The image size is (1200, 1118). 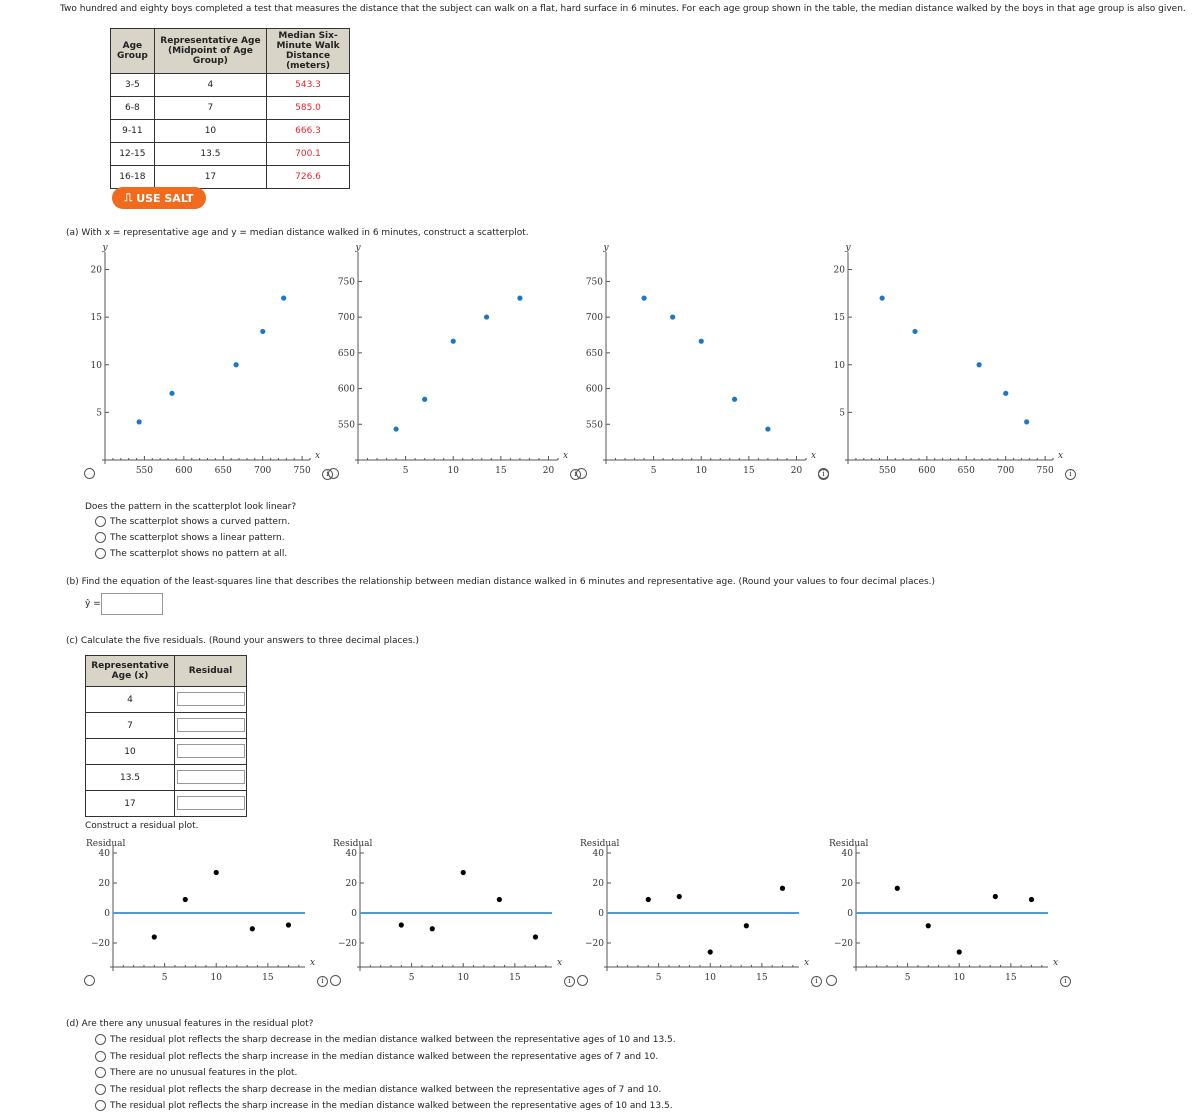 I want to click on x-tick-label: 550, so click(x=887, y=471).